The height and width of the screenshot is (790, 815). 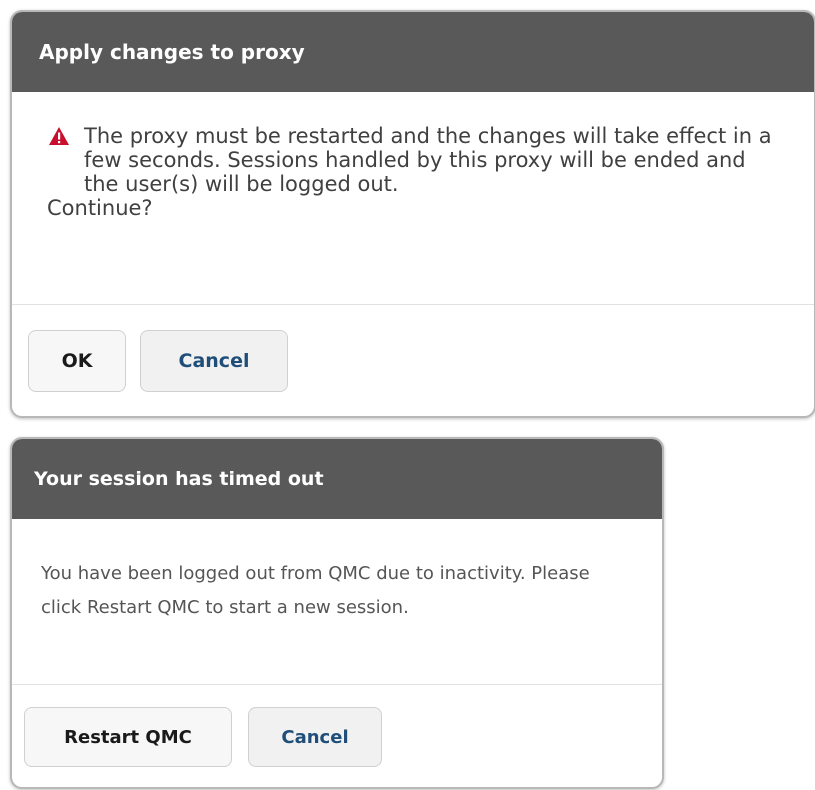 What do you see at coordinates (59, 136) in the screenshot?
I see `warning-triangle-icon` at bounding box center [59, 136].